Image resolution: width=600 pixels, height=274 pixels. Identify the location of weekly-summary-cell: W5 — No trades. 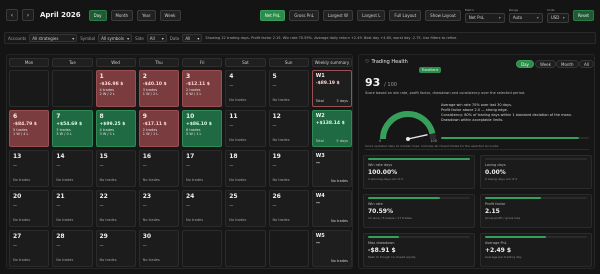
(331, 248).